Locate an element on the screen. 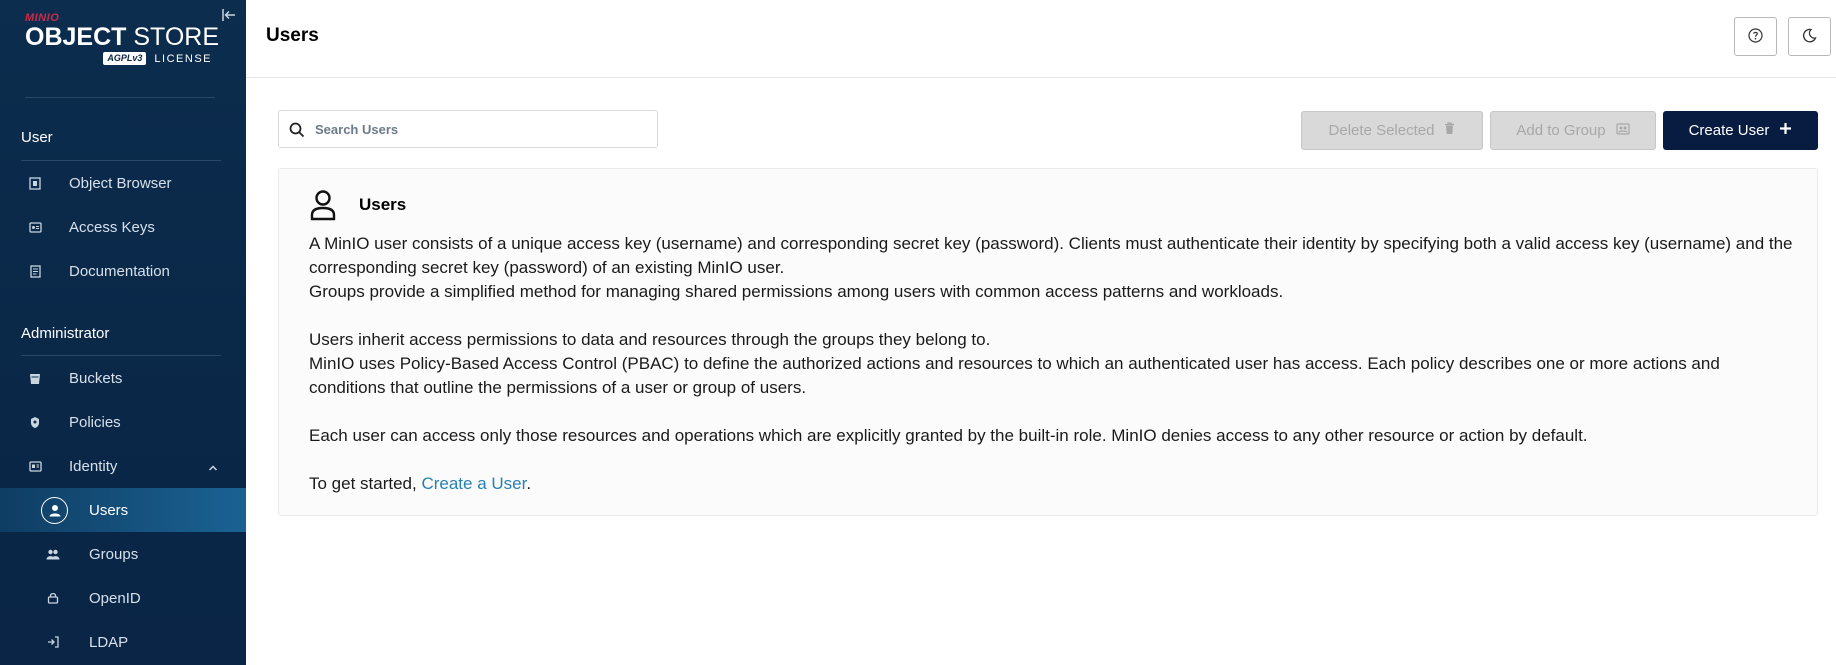 The height and width of the screenshot is (665, 1836). sidebar-item-label: Documentation is located at coordinates (119, 271).